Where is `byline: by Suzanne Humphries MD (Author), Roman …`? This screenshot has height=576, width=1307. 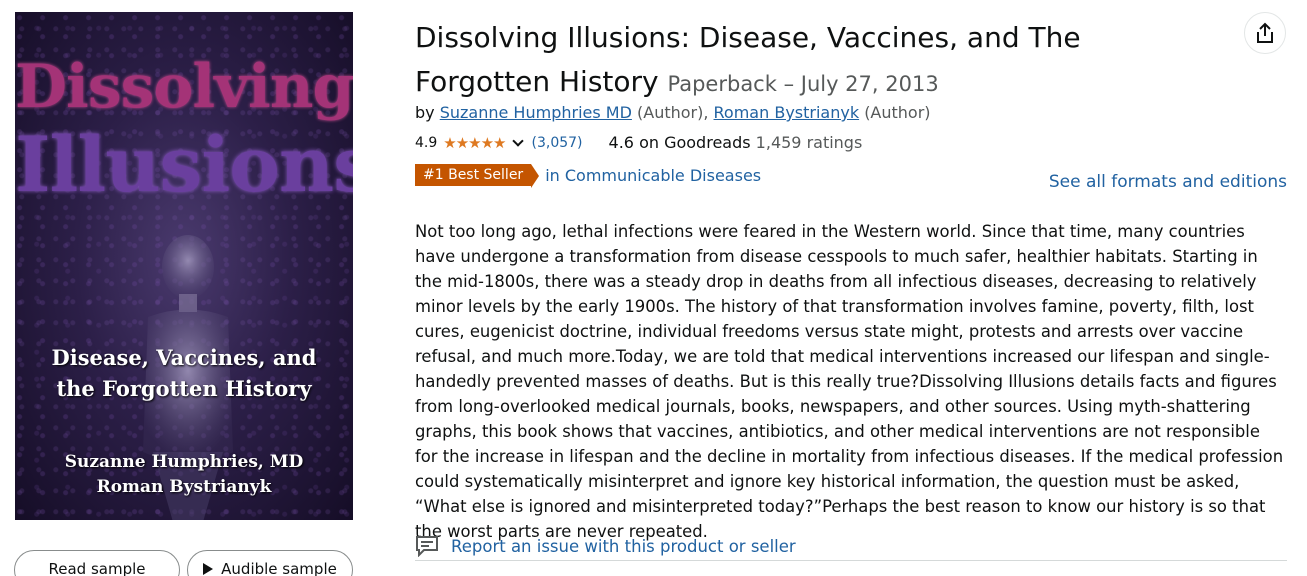 byline: by Suzanne Humphries MD (Author), Roman … is located at coordinates (673, 112).